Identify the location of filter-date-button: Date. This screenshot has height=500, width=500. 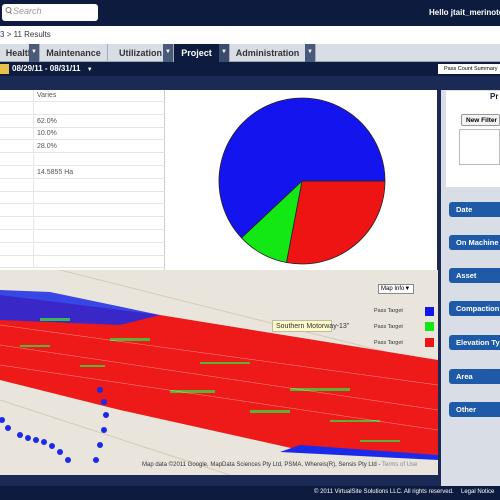
(474, 209).